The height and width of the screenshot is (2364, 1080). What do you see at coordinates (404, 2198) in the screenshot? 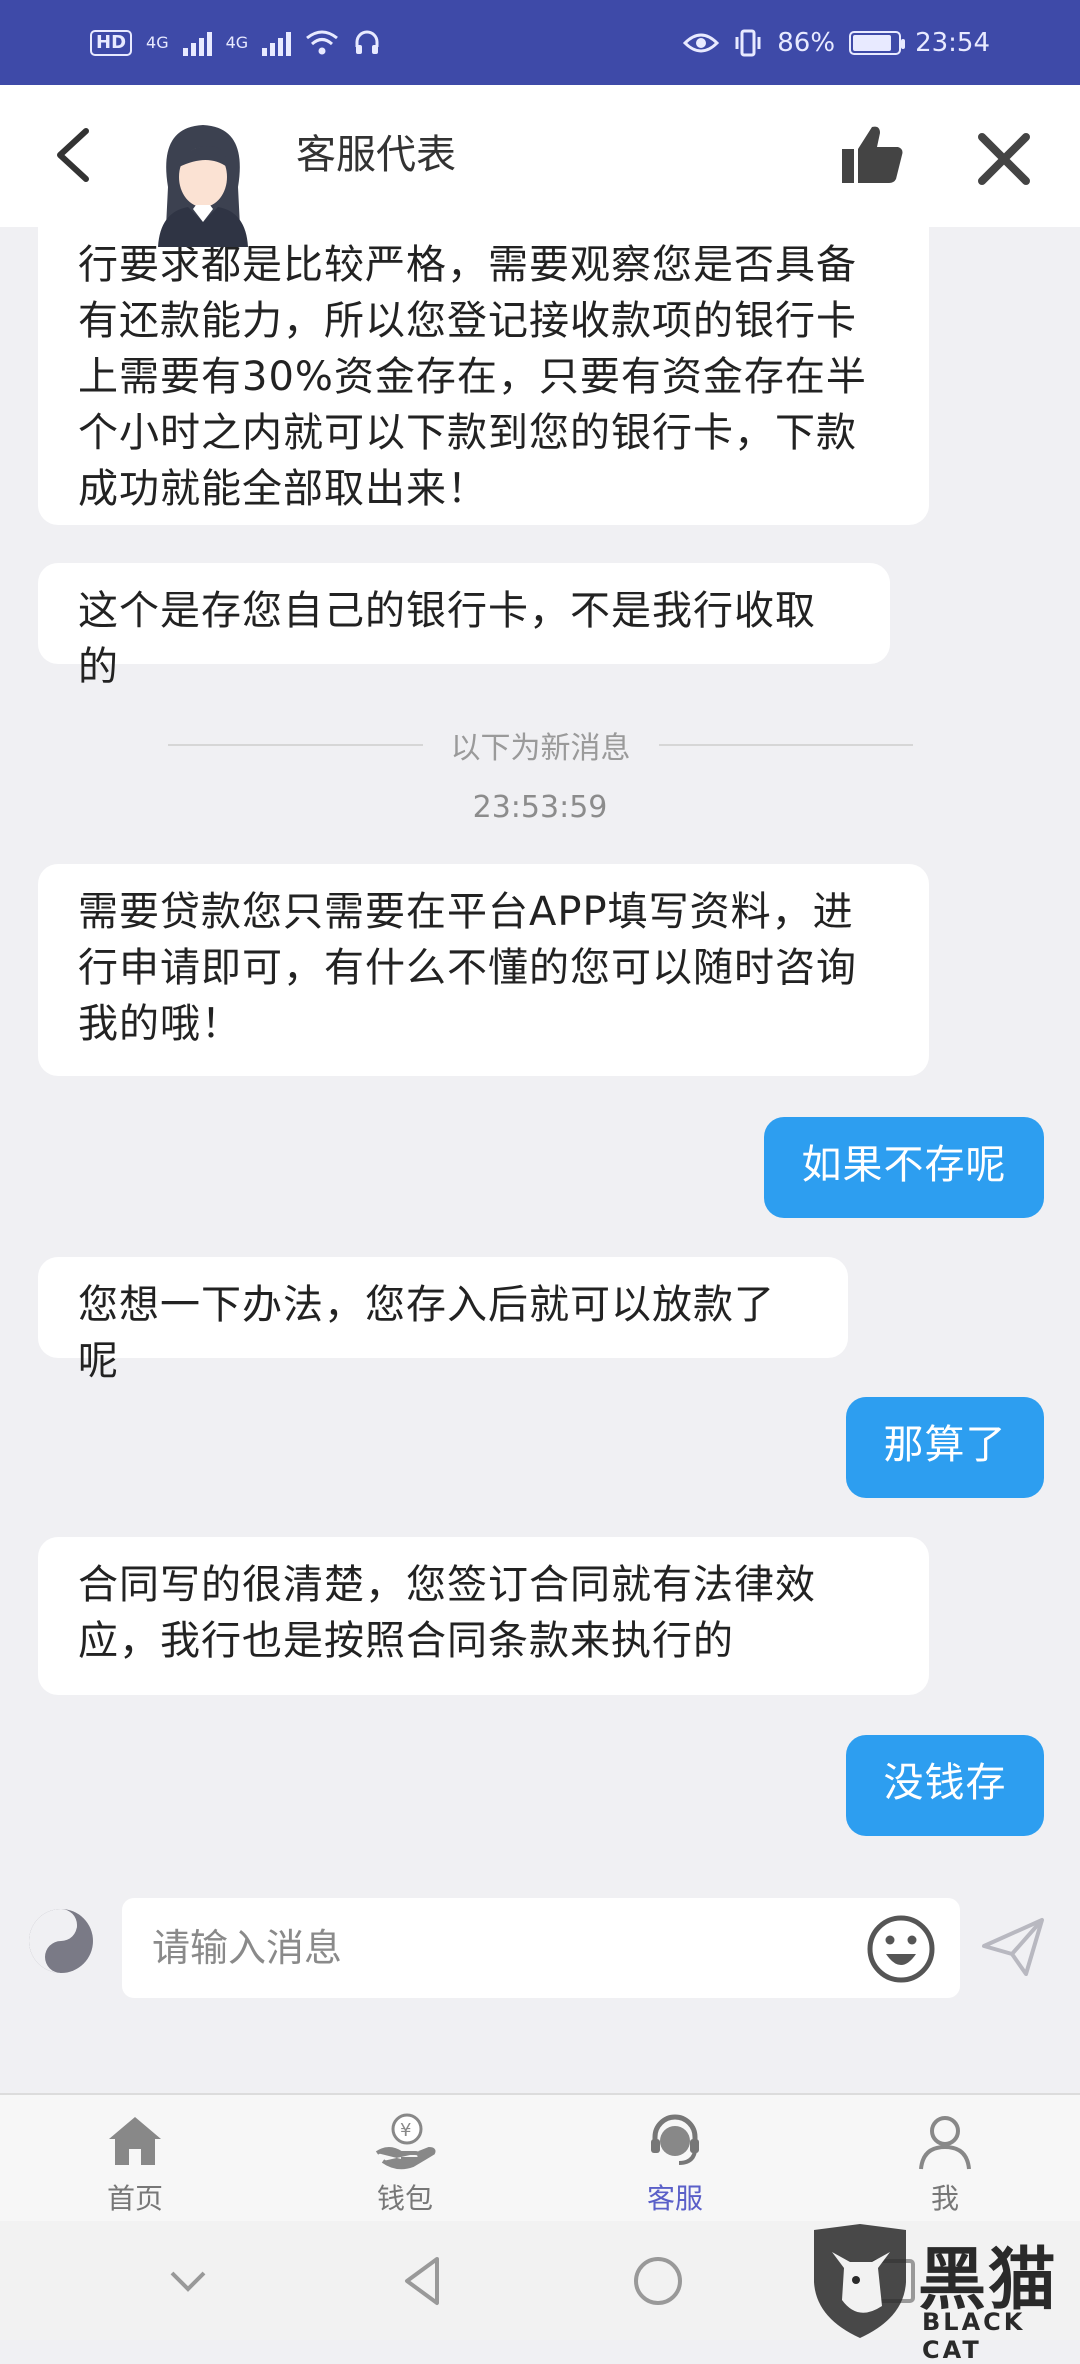
I see `tab-label: 钱包` at bounding box center [404, 2198].